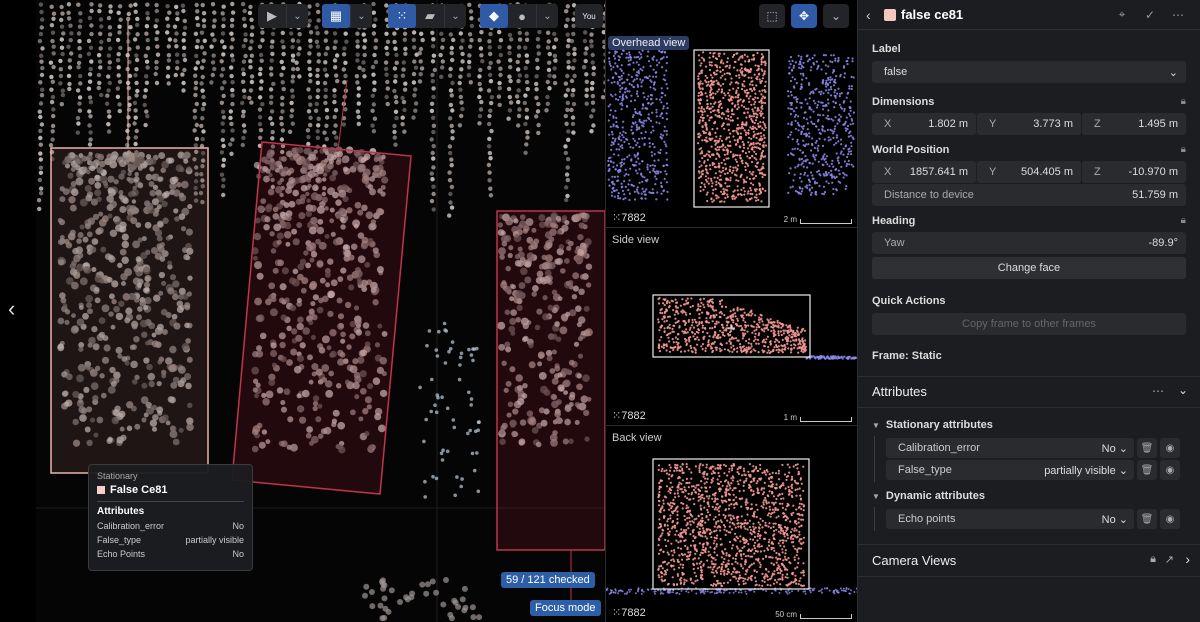 This screenshot has width=1200, height=622. I want to click on user-badge: You, so click(589, 16).